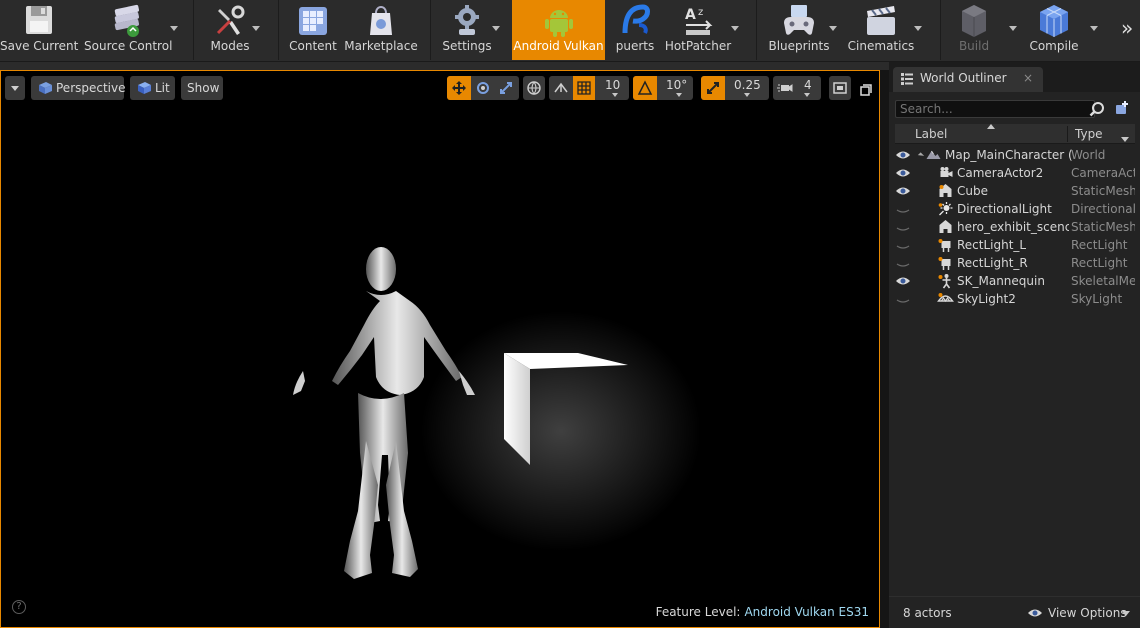 The width and height of the screenshot is (1140, 628). What do you see at coordinates (128, 46) in the screenshot?
I see `source-control-label: Source Control` at bounding box center [128, 46].